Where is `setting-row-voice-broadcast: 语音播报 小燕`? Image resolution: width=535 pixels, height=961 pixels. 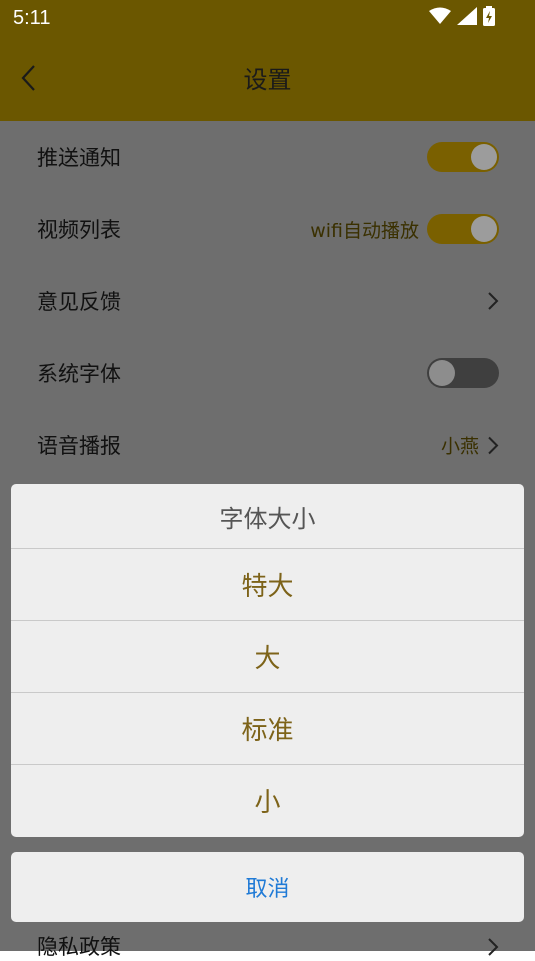
setting-row-voice-broadcast: 语音播报 小燕 is located at coordinates (267, 445).